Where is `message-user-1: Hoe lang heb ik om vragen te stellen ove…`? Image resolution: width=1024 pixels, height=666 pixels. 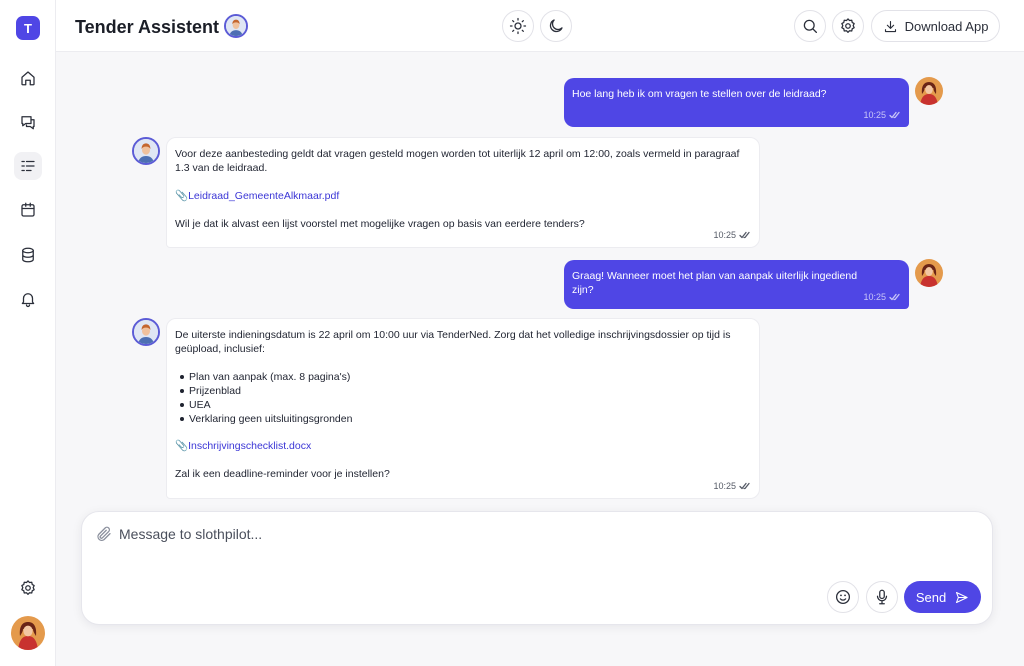 message-user-1: Hoe lang heb ik om vragen te stellen ove… is located at coordinates (736, 102).